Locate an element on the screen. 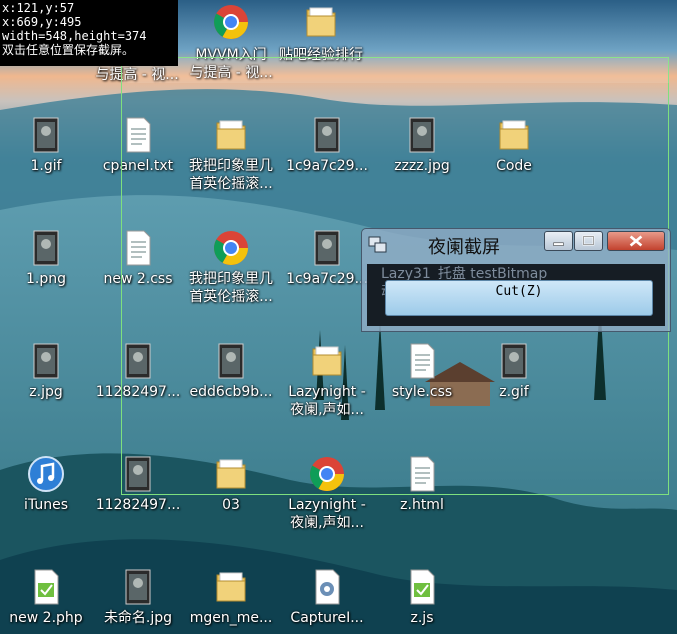 The image size is (677, 634). icon-label: 1.png is located at coordinates (45, 279).